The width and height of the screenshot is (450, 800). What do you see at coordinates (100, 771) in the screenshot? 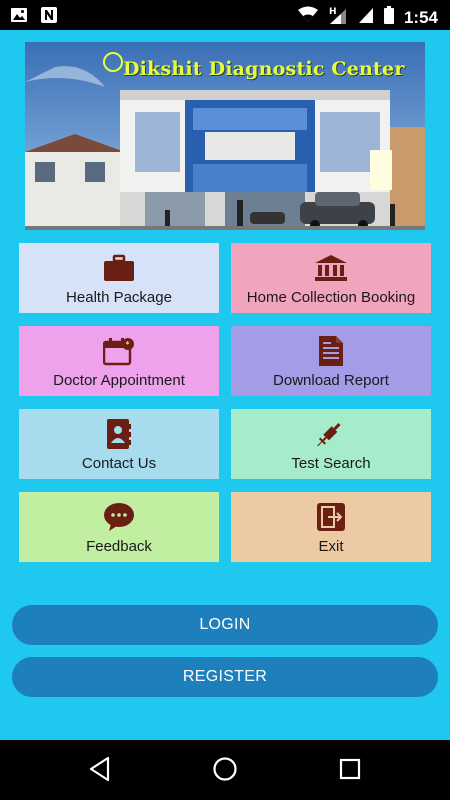
I see `back-icon` at bounding box center [100, 771].